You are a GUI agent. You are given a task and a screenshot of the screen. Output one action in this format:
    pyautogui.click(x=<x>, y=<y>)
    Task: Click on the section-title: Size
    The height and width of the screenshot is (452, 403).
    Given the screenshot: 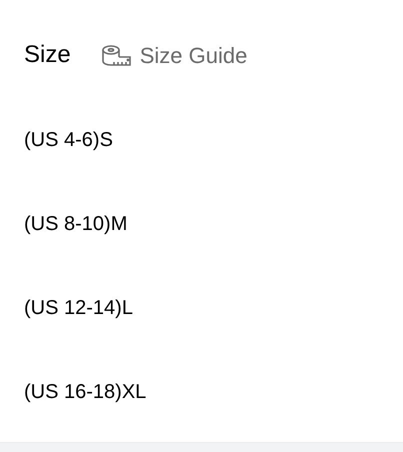 What is the action you would take?
    pyautogui.click(x=47, y=55)
    